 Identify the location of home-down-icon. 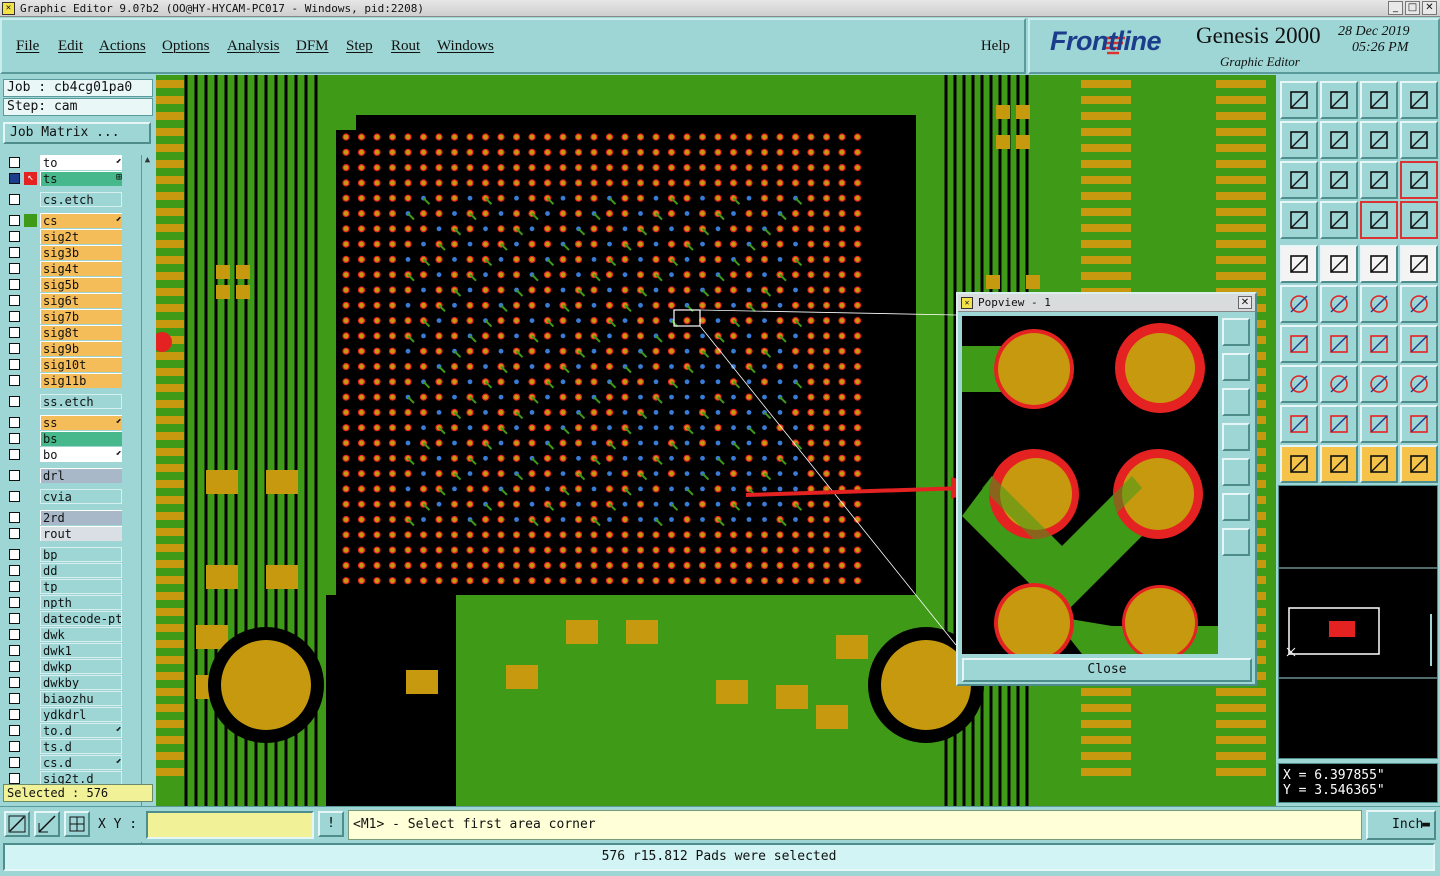
(1339, 100).